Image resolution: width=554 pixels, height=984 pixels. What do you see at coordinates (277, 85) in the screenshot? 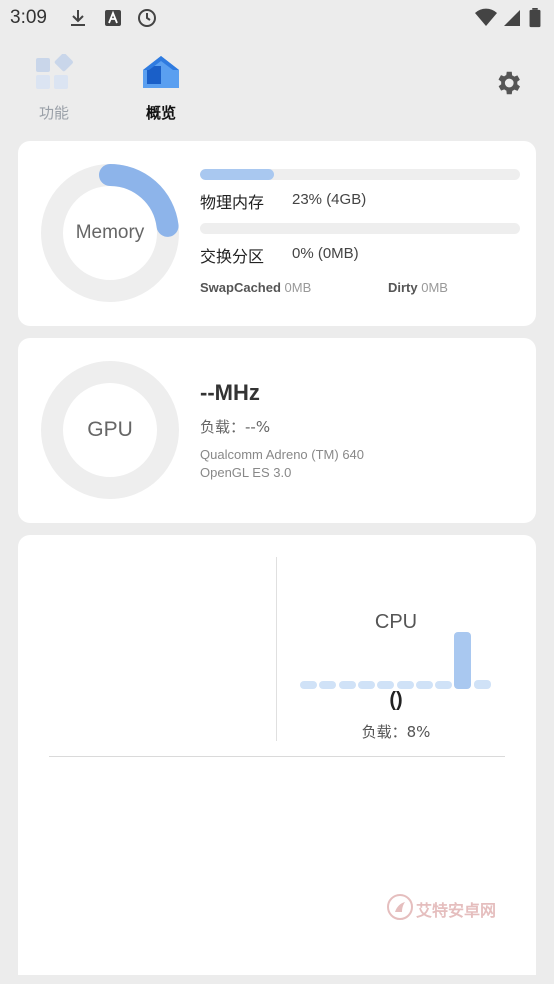
I see `top-tab-bar: 功能 概览` at bounding box center [277, 85].